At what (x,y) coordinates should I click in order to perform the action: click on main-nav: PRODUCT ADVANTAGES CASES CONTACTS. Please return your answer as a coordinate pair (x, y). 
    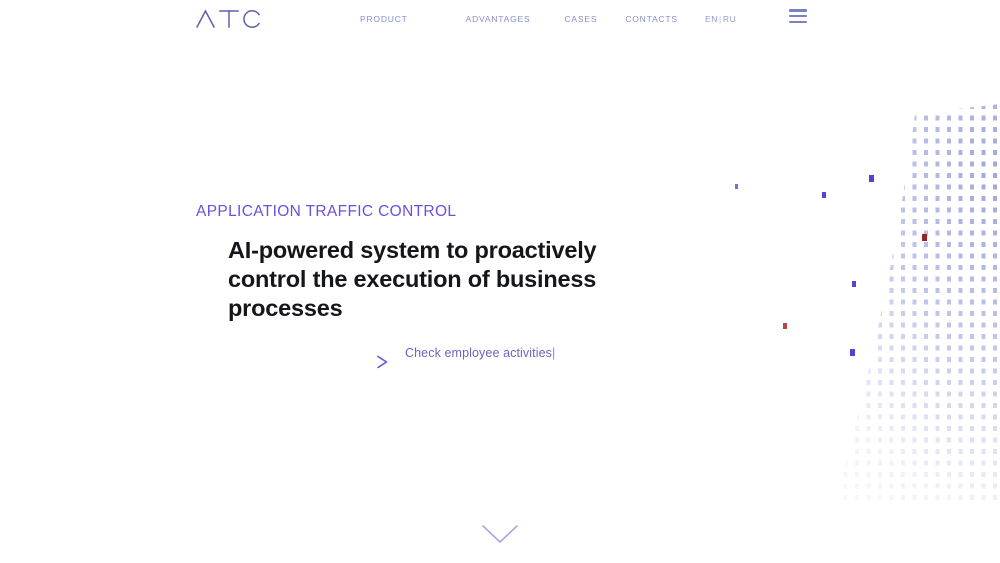
    Looking at the image, I should click on (519, 19).